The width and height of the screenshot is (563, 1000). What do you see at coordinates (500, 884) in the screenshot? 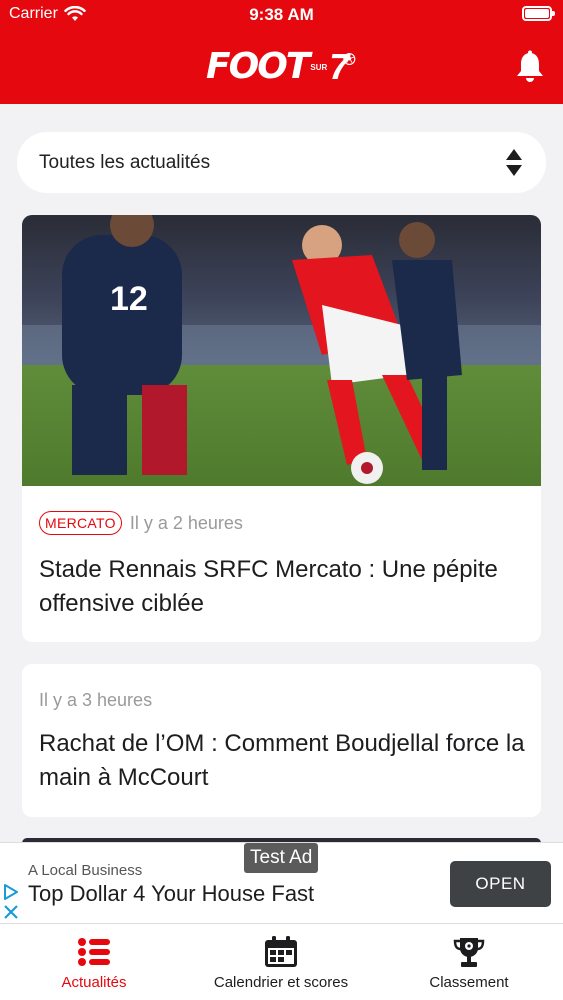
I see `ad-open-button: OPEN` at bounding box center [500, 884].